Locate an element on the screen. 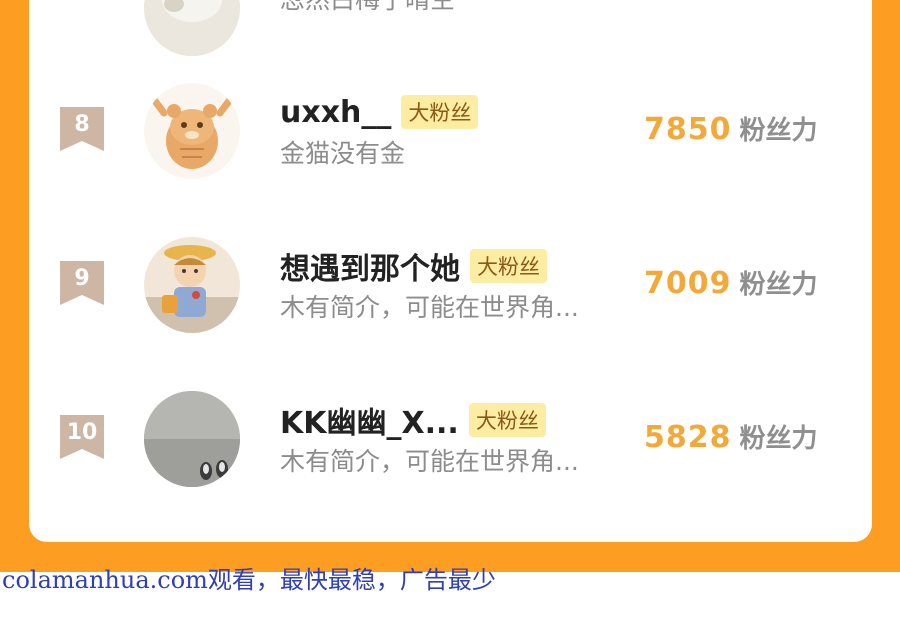  fan-score: 5828 粉丝力 is located at coordinates (731, 436).